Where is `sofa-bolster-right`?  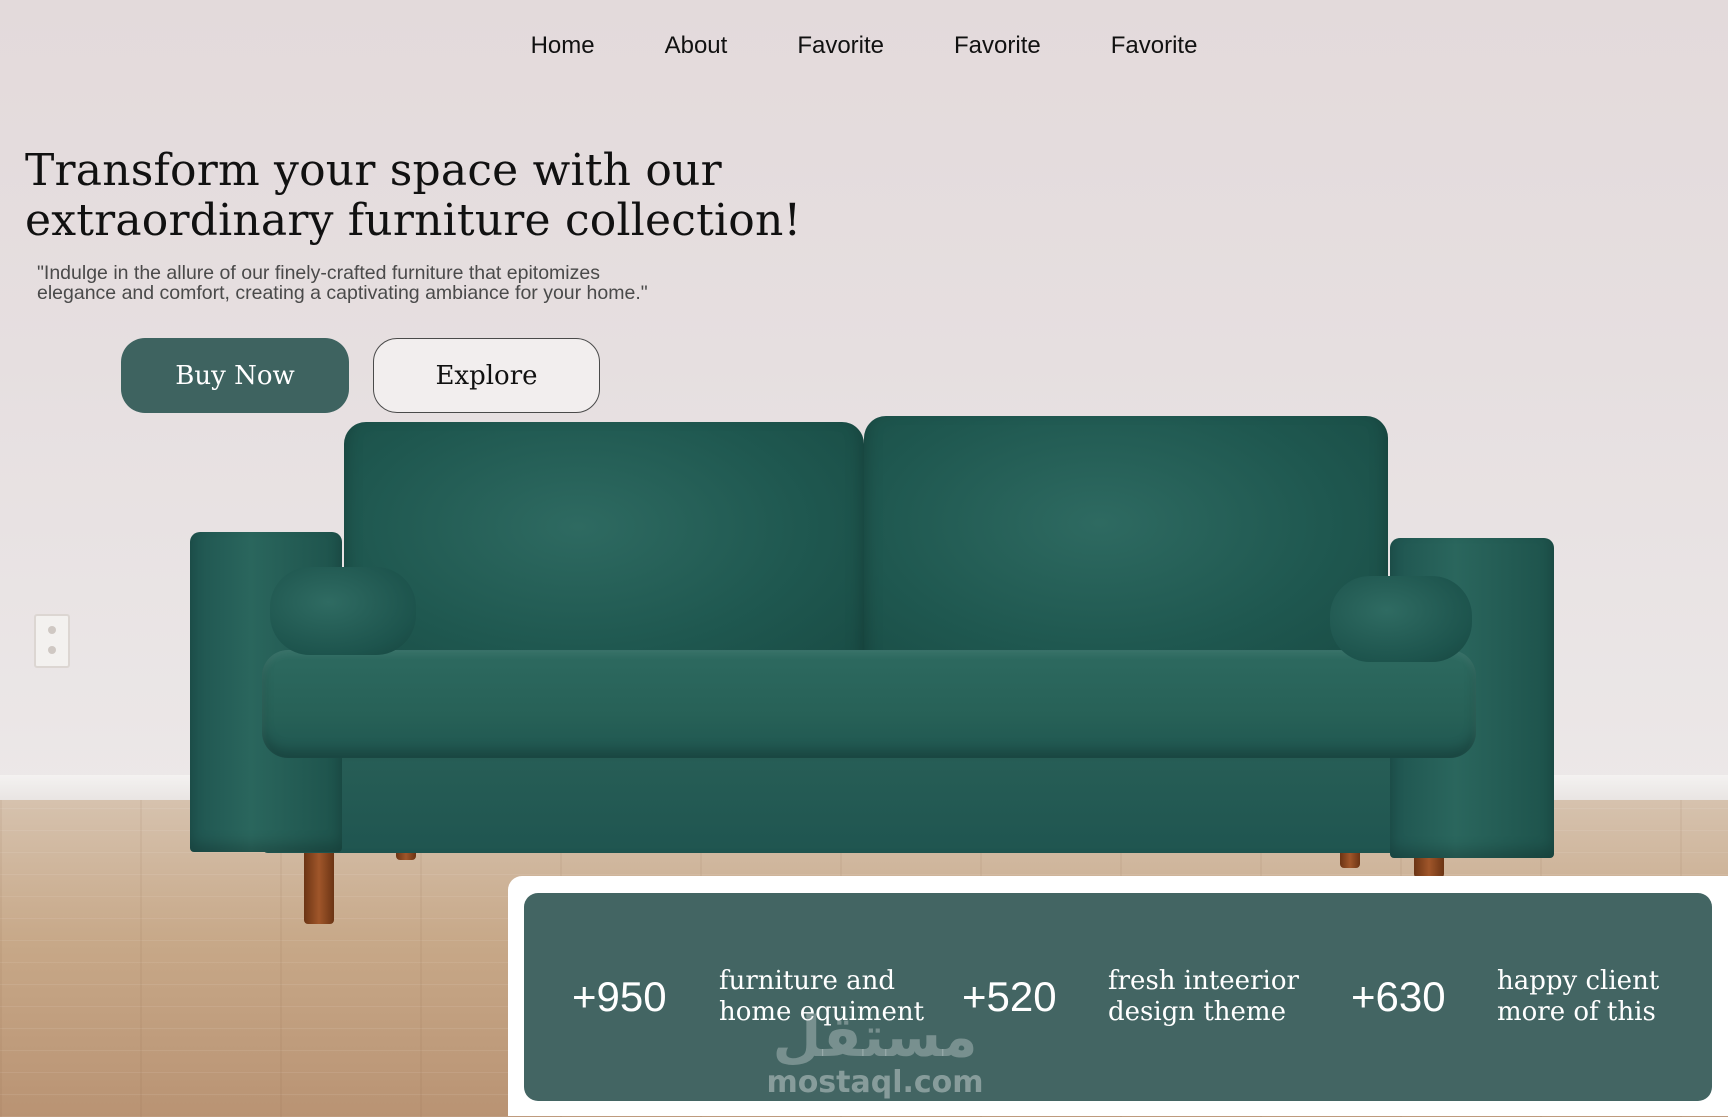
sofa-bolster-right is located at coordinates (1401, 619).